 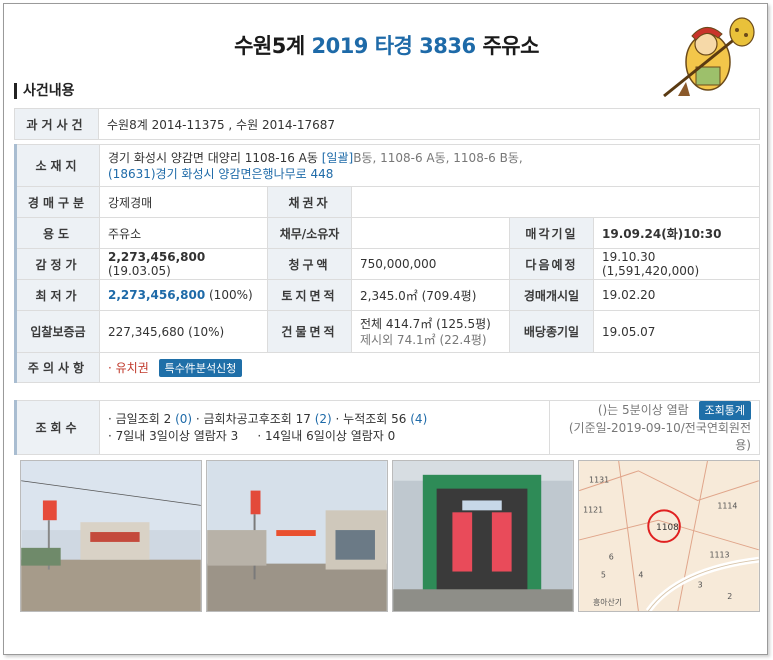 I want to click on building-area-label: 건물면적, so click(x=309, y=331).